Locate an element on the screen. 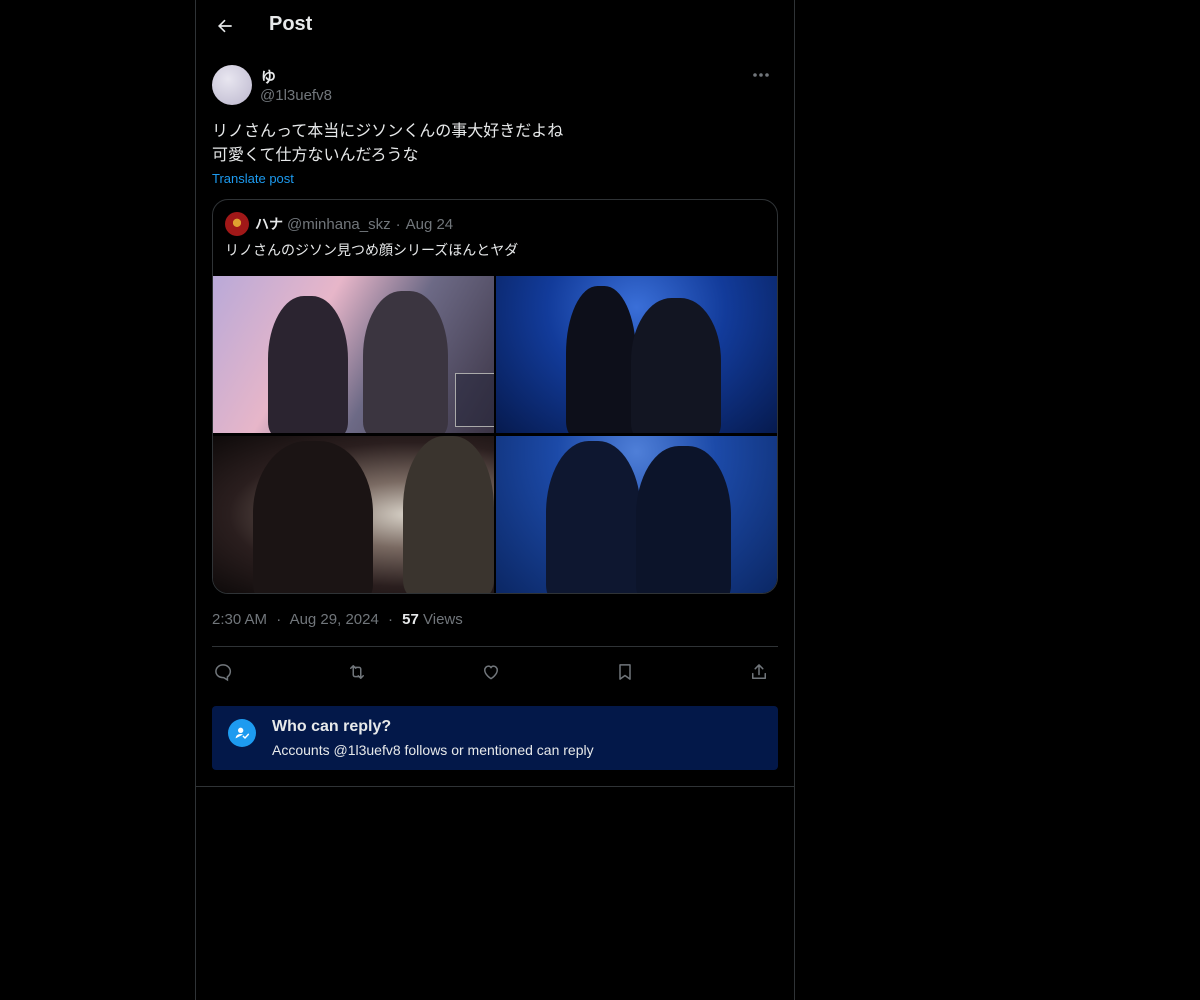 This screenshot has width=1200, height=1000. like-button is located at coordinates (491, 672).